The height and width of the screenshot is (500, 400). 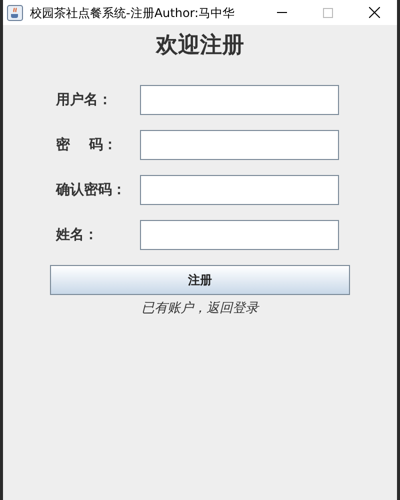 What do you see at coordinates (87, 145) in the screenshot?
I see `field-label: 密 码：` at bounding box center [87, 145].